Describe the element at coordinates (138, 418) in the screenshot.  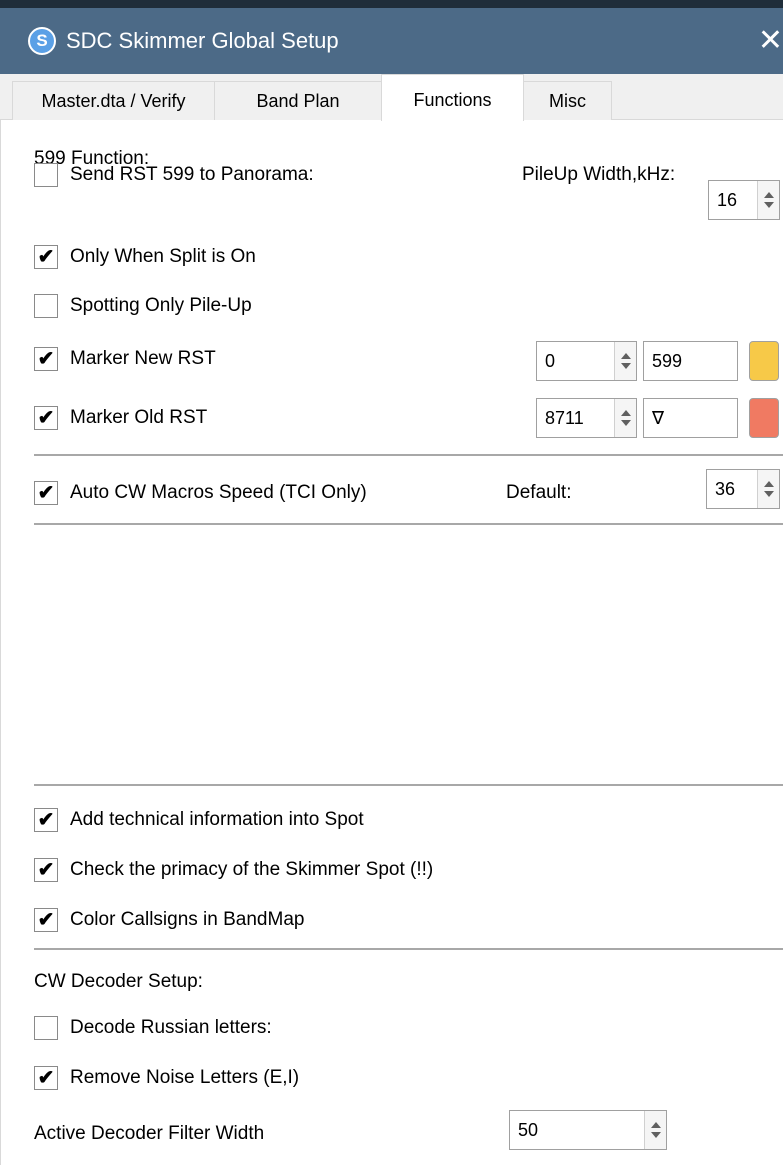
I see `marker-old-rst-label: Marker Old RST` at that location.